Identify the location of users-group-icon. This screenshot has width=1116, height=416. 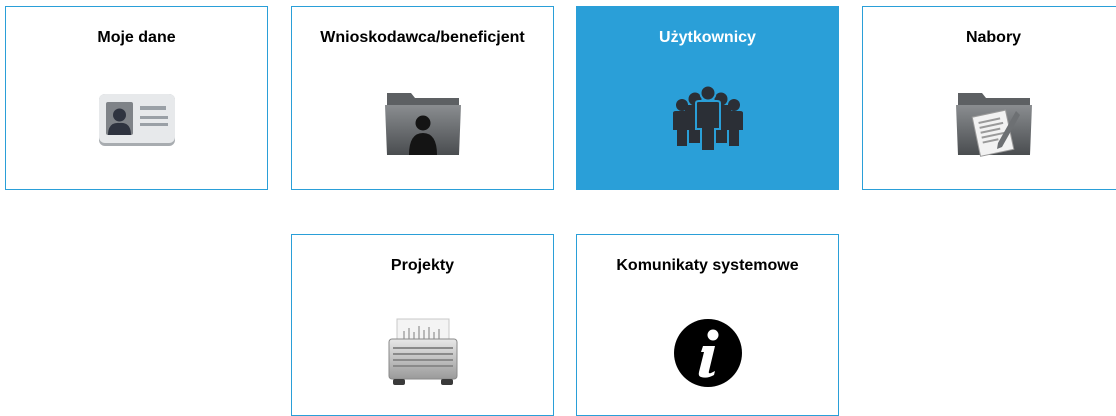
(707, 118).